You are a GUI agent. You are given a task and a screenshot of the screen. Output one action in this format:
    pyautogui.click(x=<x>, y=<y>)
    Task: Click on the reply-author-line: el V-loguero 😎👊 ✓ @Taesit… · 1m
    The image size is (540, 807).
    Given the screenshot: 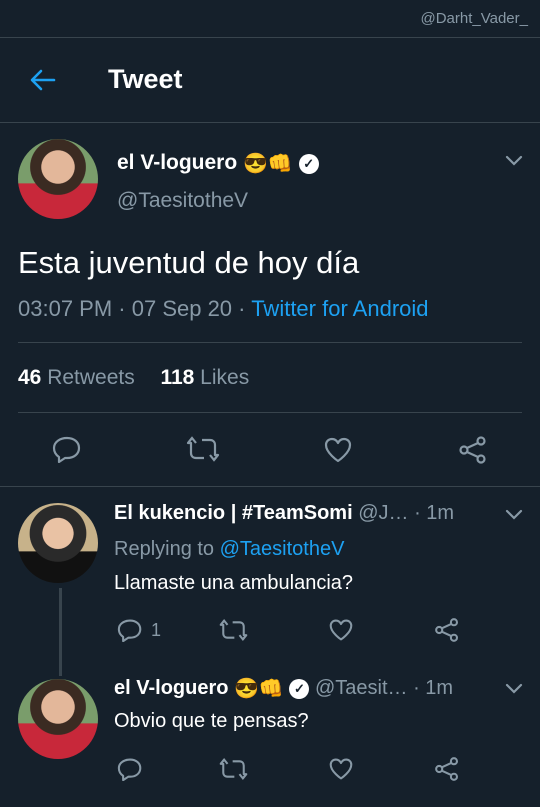 What is the action you would take?
    pyautogui.click(x=304, y=688)
    